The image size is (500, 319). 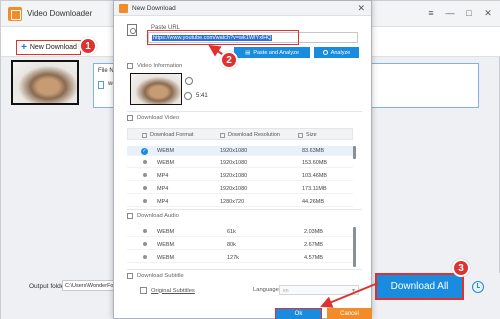 I want to click on search-icon, so click(x=325, y=52).